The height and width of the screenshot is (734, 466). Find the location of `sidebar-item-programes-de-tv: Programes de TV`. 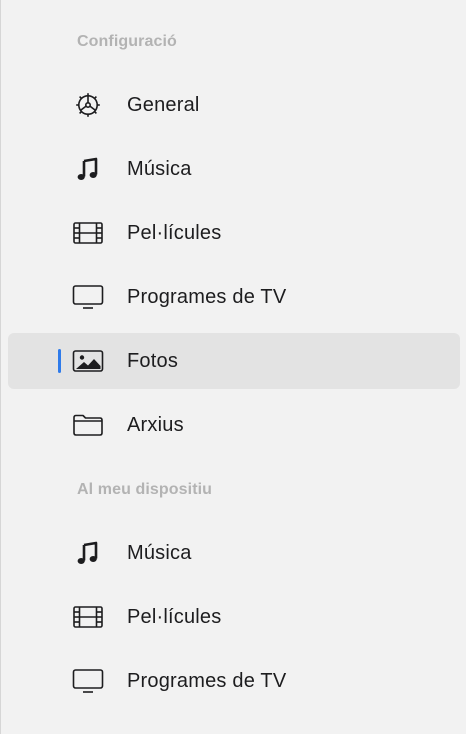

sidebar-item-programes-de-tv: Programes de TV is located at coordinates (234, 297).